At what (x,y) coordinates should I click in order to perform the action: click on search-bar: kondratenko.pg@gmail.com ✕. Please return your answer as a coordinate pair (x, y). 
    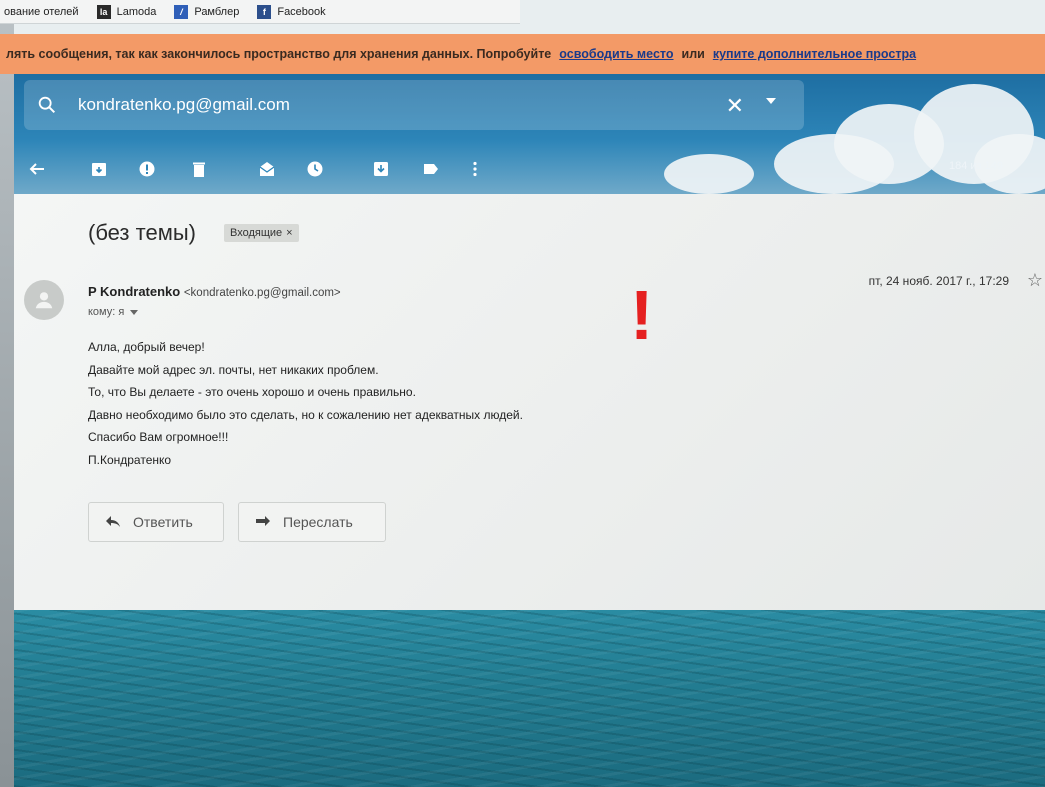
    Looking at the image, I should click on (414, 105).